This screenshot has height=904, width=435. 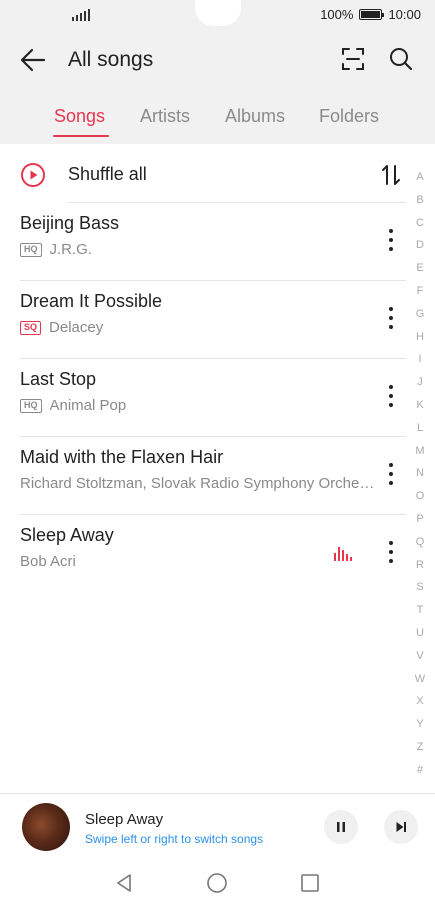 What do you see at coordinates (202, 177) in the screenshot?
I see `shuffle-all-row: Shuffle all` at bounding box center [202, 177].